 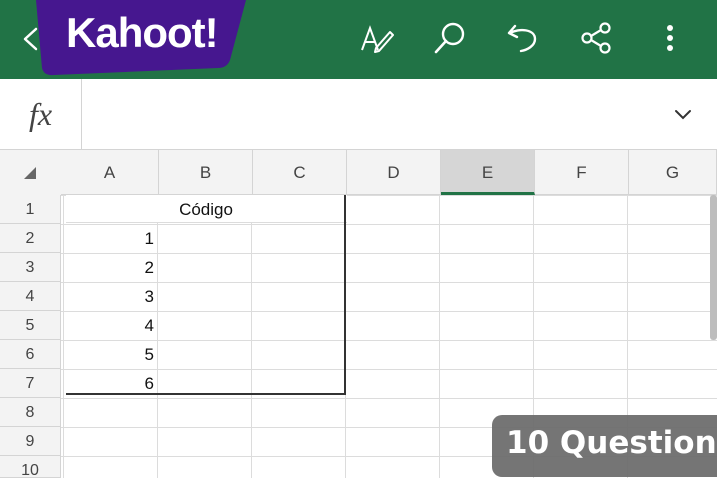 I want to click on formula-bar: fx, so click(x=358, y=114).